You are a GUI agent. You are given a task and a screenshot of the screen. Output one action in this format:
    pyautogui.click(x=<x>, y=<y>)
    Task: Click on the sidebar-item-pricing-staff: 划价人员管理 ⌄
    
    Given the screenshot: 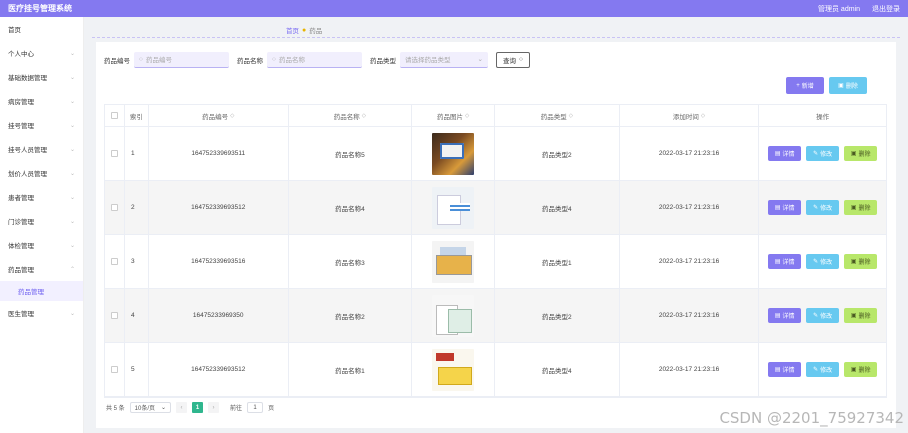 What is the action you would take?
    pyautogui.click(x=41, y=173)
    